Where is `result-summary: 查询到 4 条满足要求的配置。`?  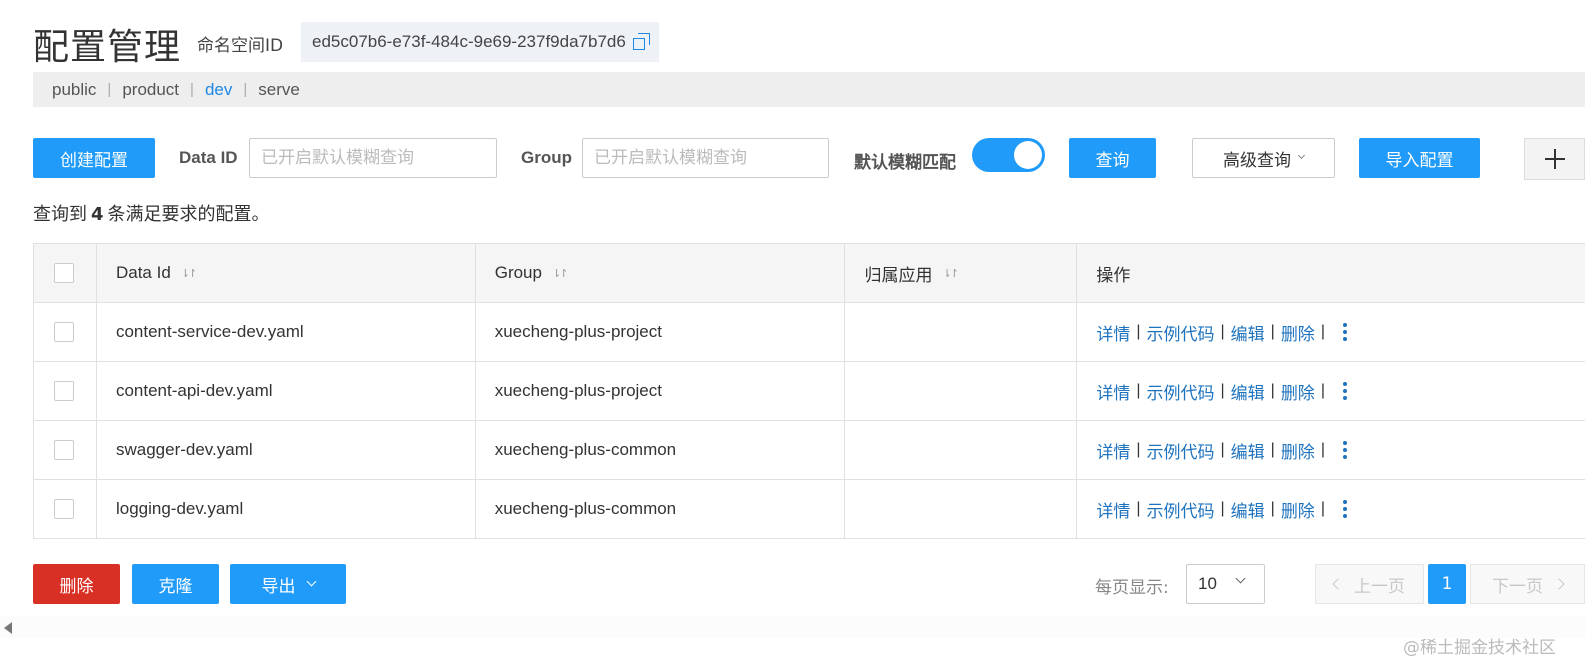 result-summary: 查询到 4 条满足要求的配置。 is located at coordinates (151, 213).